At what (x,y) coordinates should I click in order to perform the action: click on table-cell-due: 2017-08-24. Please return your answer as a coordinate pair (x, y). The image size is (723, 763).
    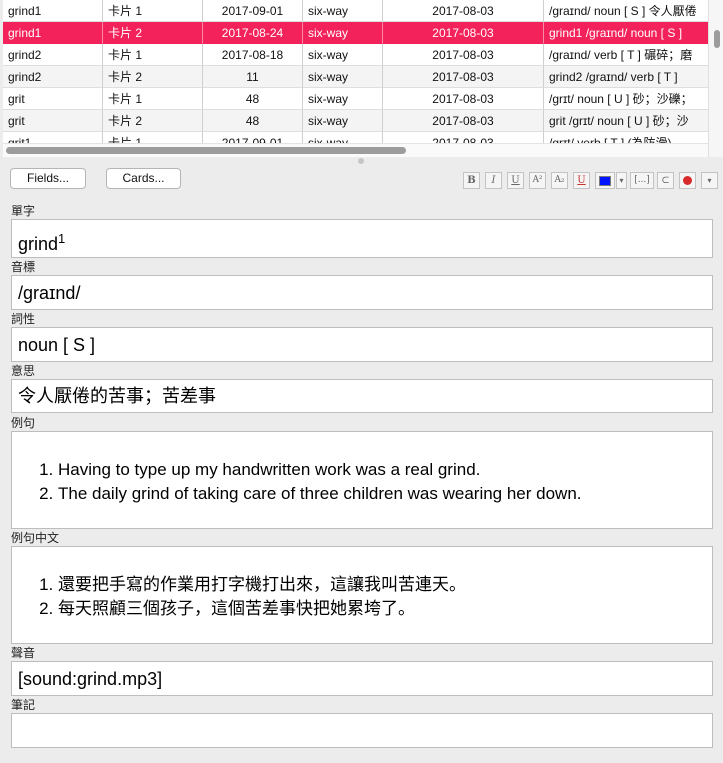
    Looking at the image, I should click on (253, 33).